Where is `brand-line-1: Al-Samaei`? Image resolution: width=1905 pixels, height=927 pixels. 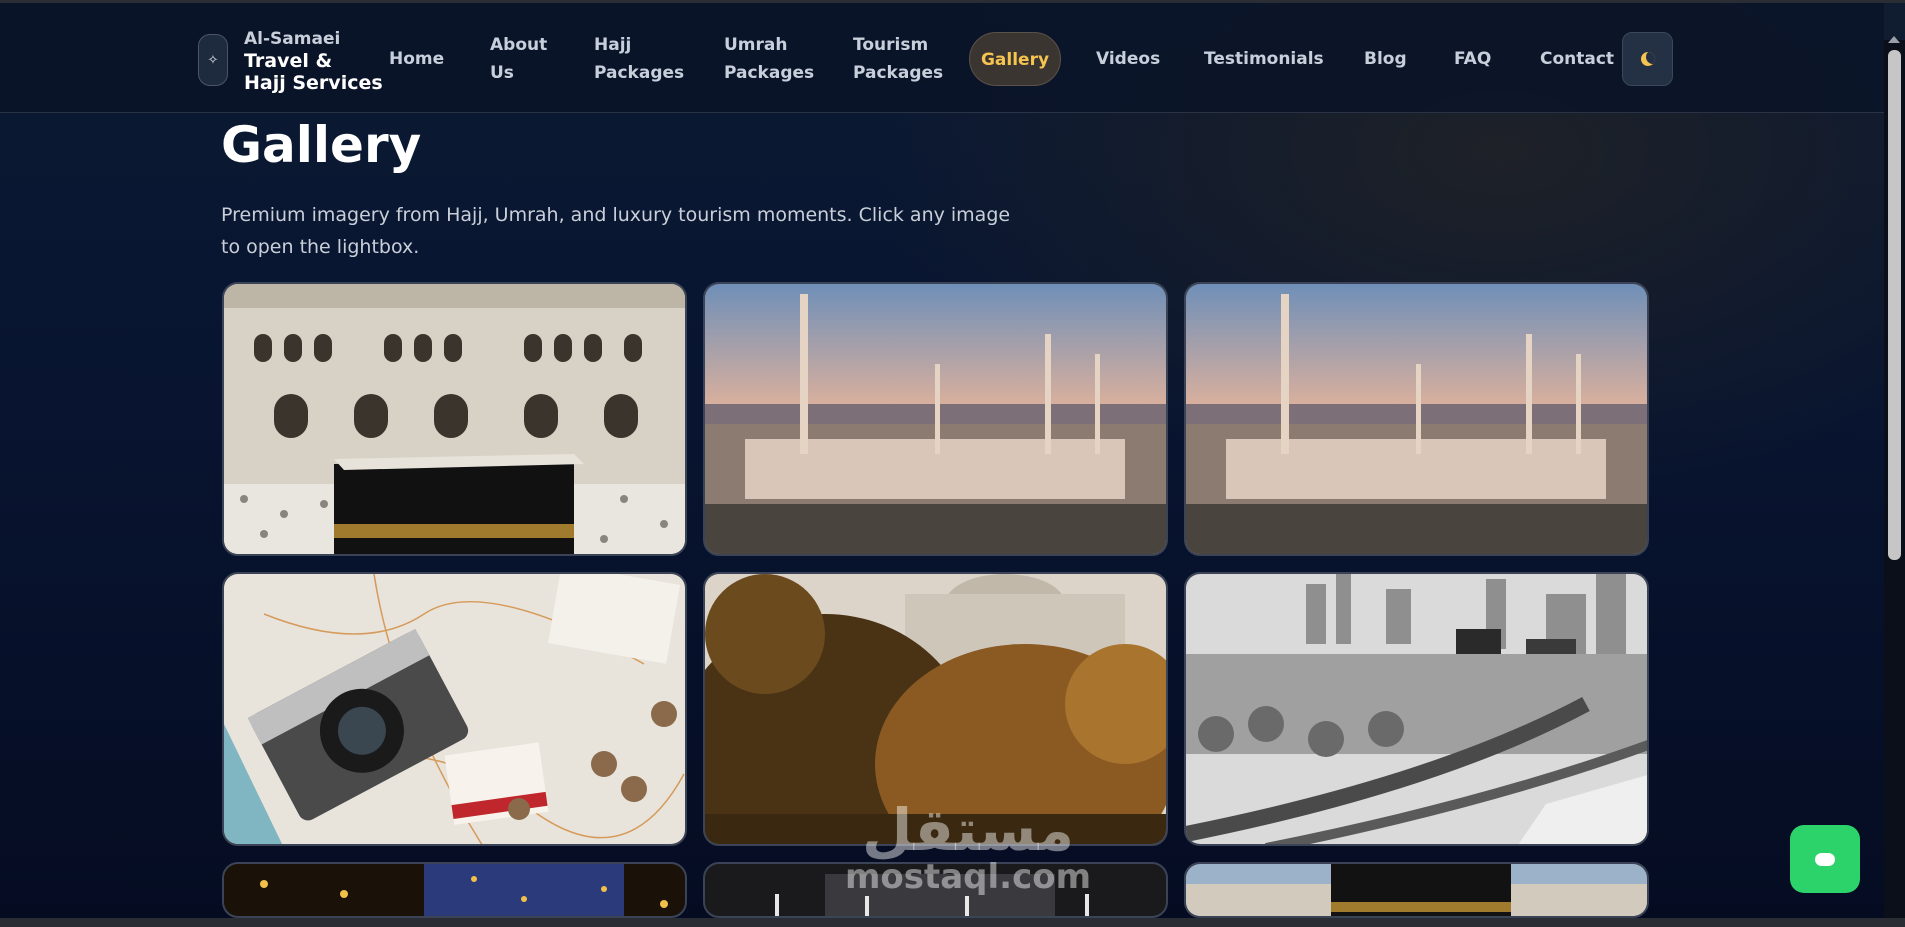 brand-line-1: Al-Samaei is located at coordinates (292, 39).